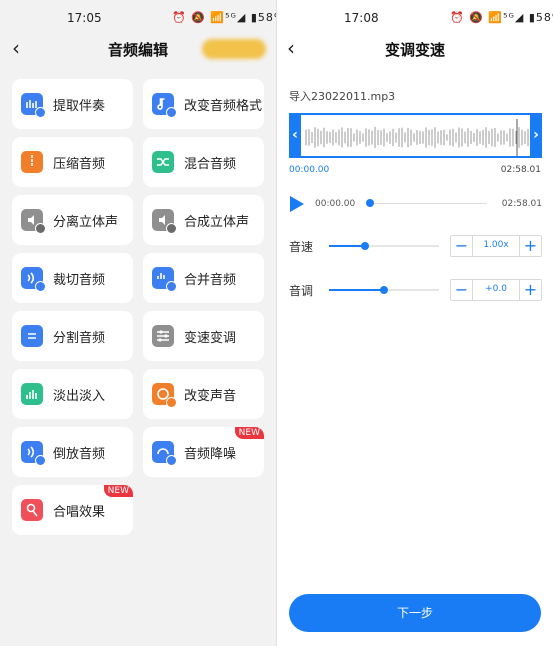 The image size is (553, 646). I want to click on file-name: 导入23022011.mp3, so click(342, 96).